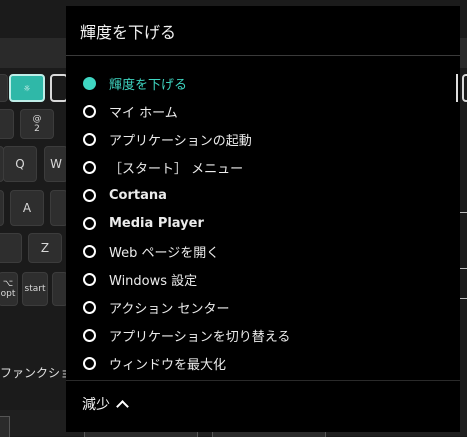 This screenshot has width=467, height=437. I want to click on key-opt-label: opt, so click(8, 294).